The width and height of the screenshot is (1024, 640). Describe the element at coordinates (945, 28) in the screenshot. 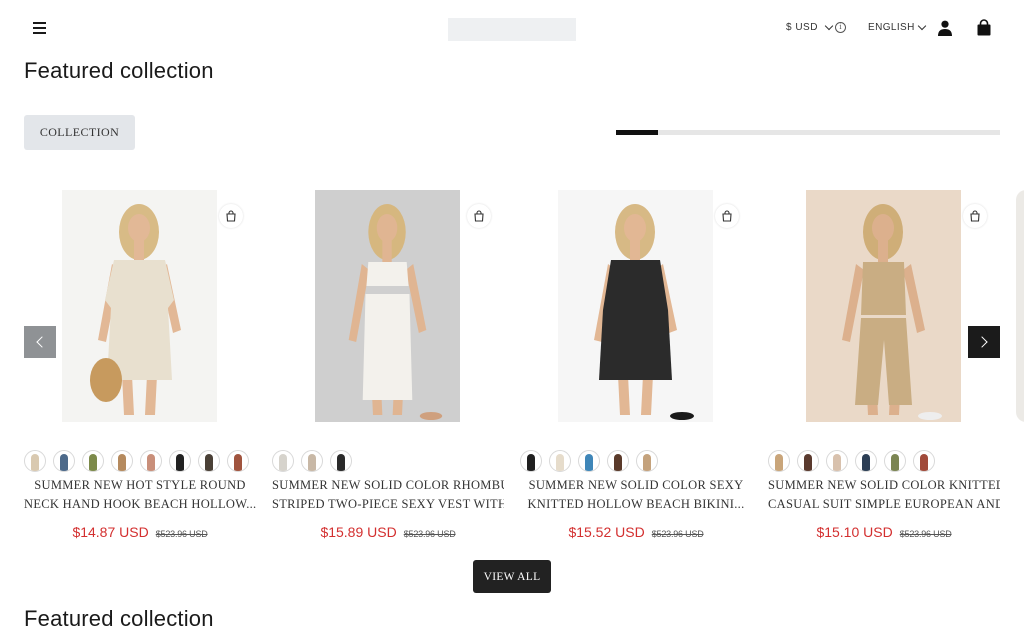

I see `user-icon` at that location.